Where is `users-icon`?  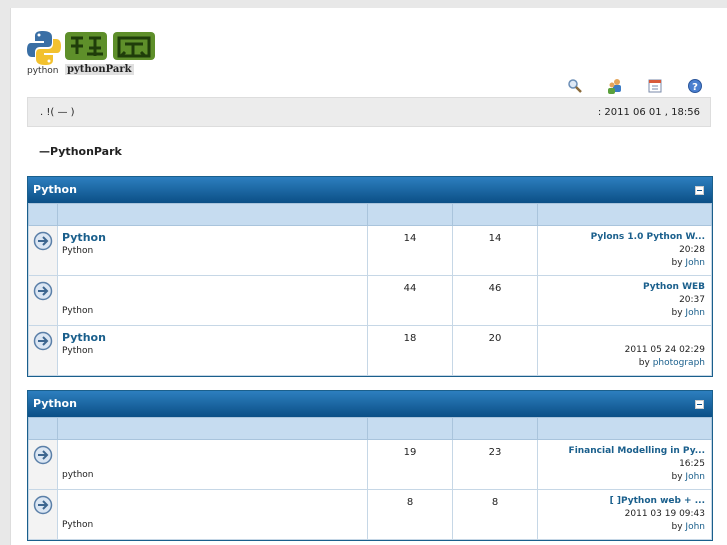 users-icon is located at coordinates (615, 86).